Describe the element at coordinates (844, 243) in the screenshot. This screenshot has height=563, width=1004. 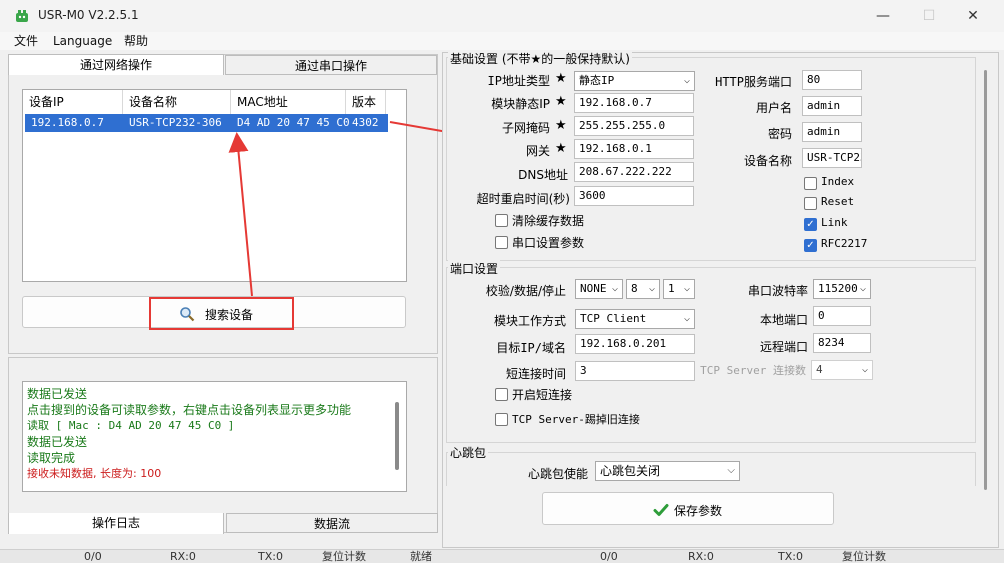
I see `rfc2217-label: RFC2217` at that location.